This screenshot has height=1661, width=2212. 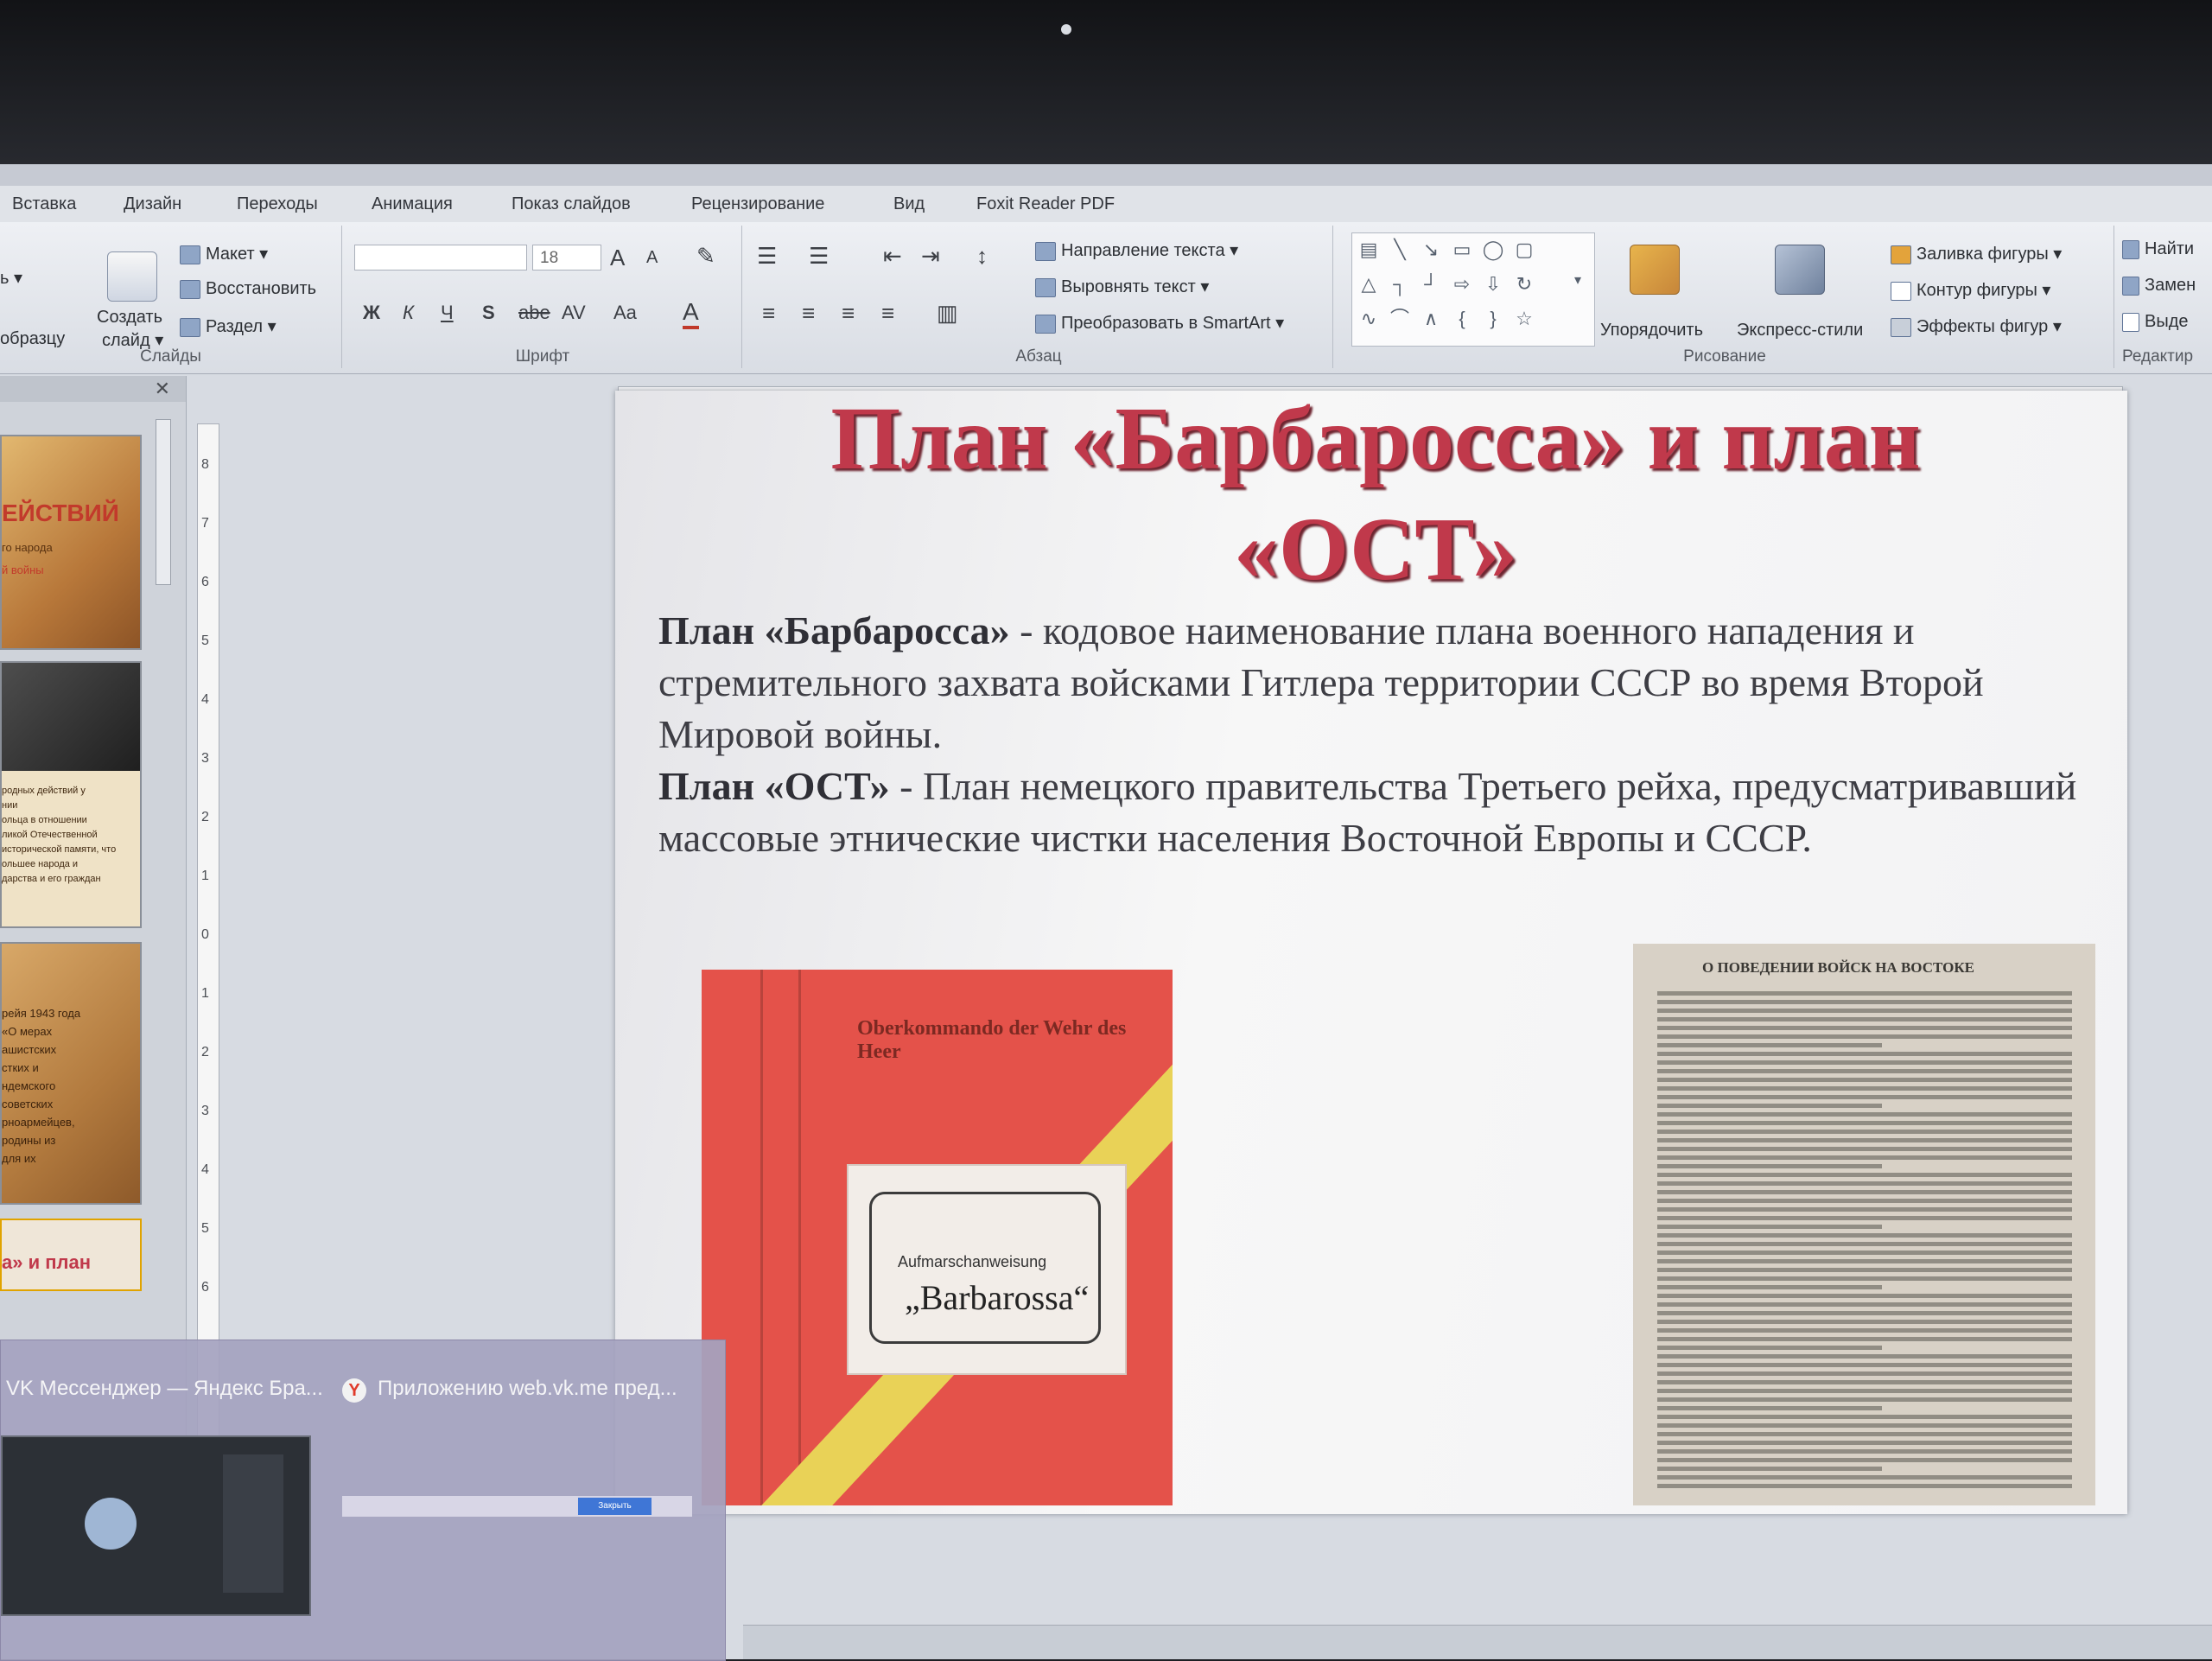 What do you see at coordinates (705, 256) in the screenshot?
I see `clear-format-icon: ✎` at bounding box center [705, 256].